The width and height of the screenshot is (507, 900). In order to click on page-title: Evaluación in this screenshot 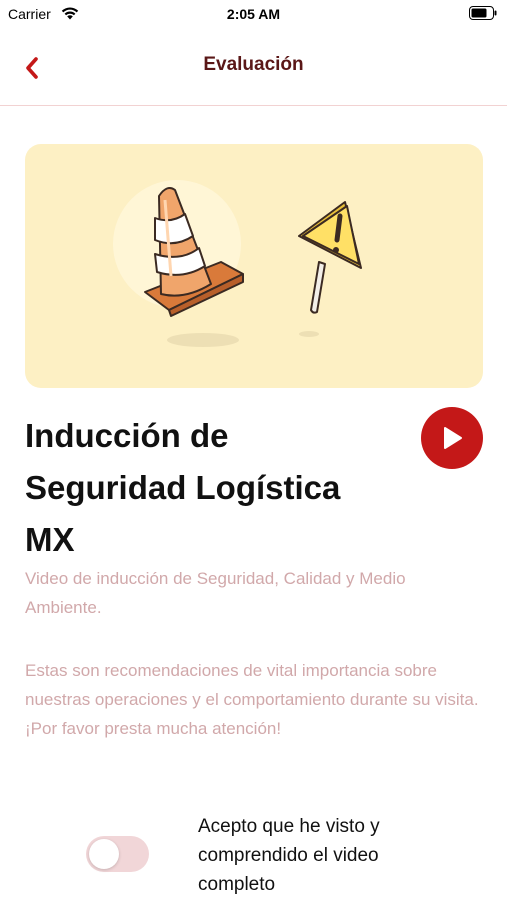, I will do `click(253, 64)`.